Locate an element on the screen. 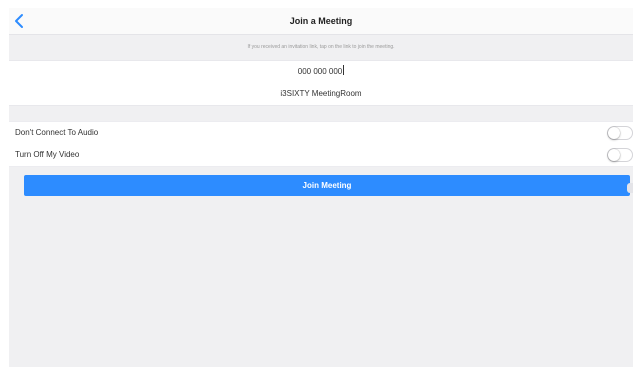 This screenshot has height=367, width=635. text-cursor is located at coordinates (344, 70).